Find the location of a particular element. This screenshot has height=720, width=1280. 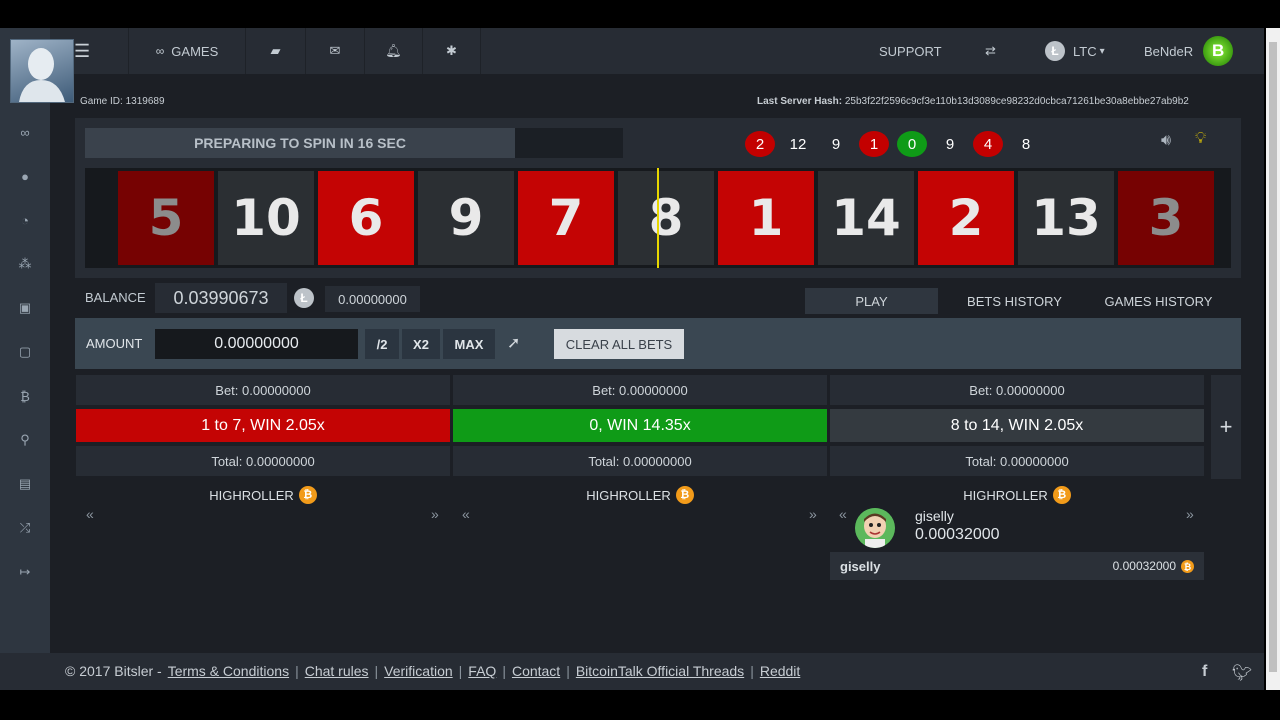

roulette-tile: 3 is located at coordinates (1166, 218).